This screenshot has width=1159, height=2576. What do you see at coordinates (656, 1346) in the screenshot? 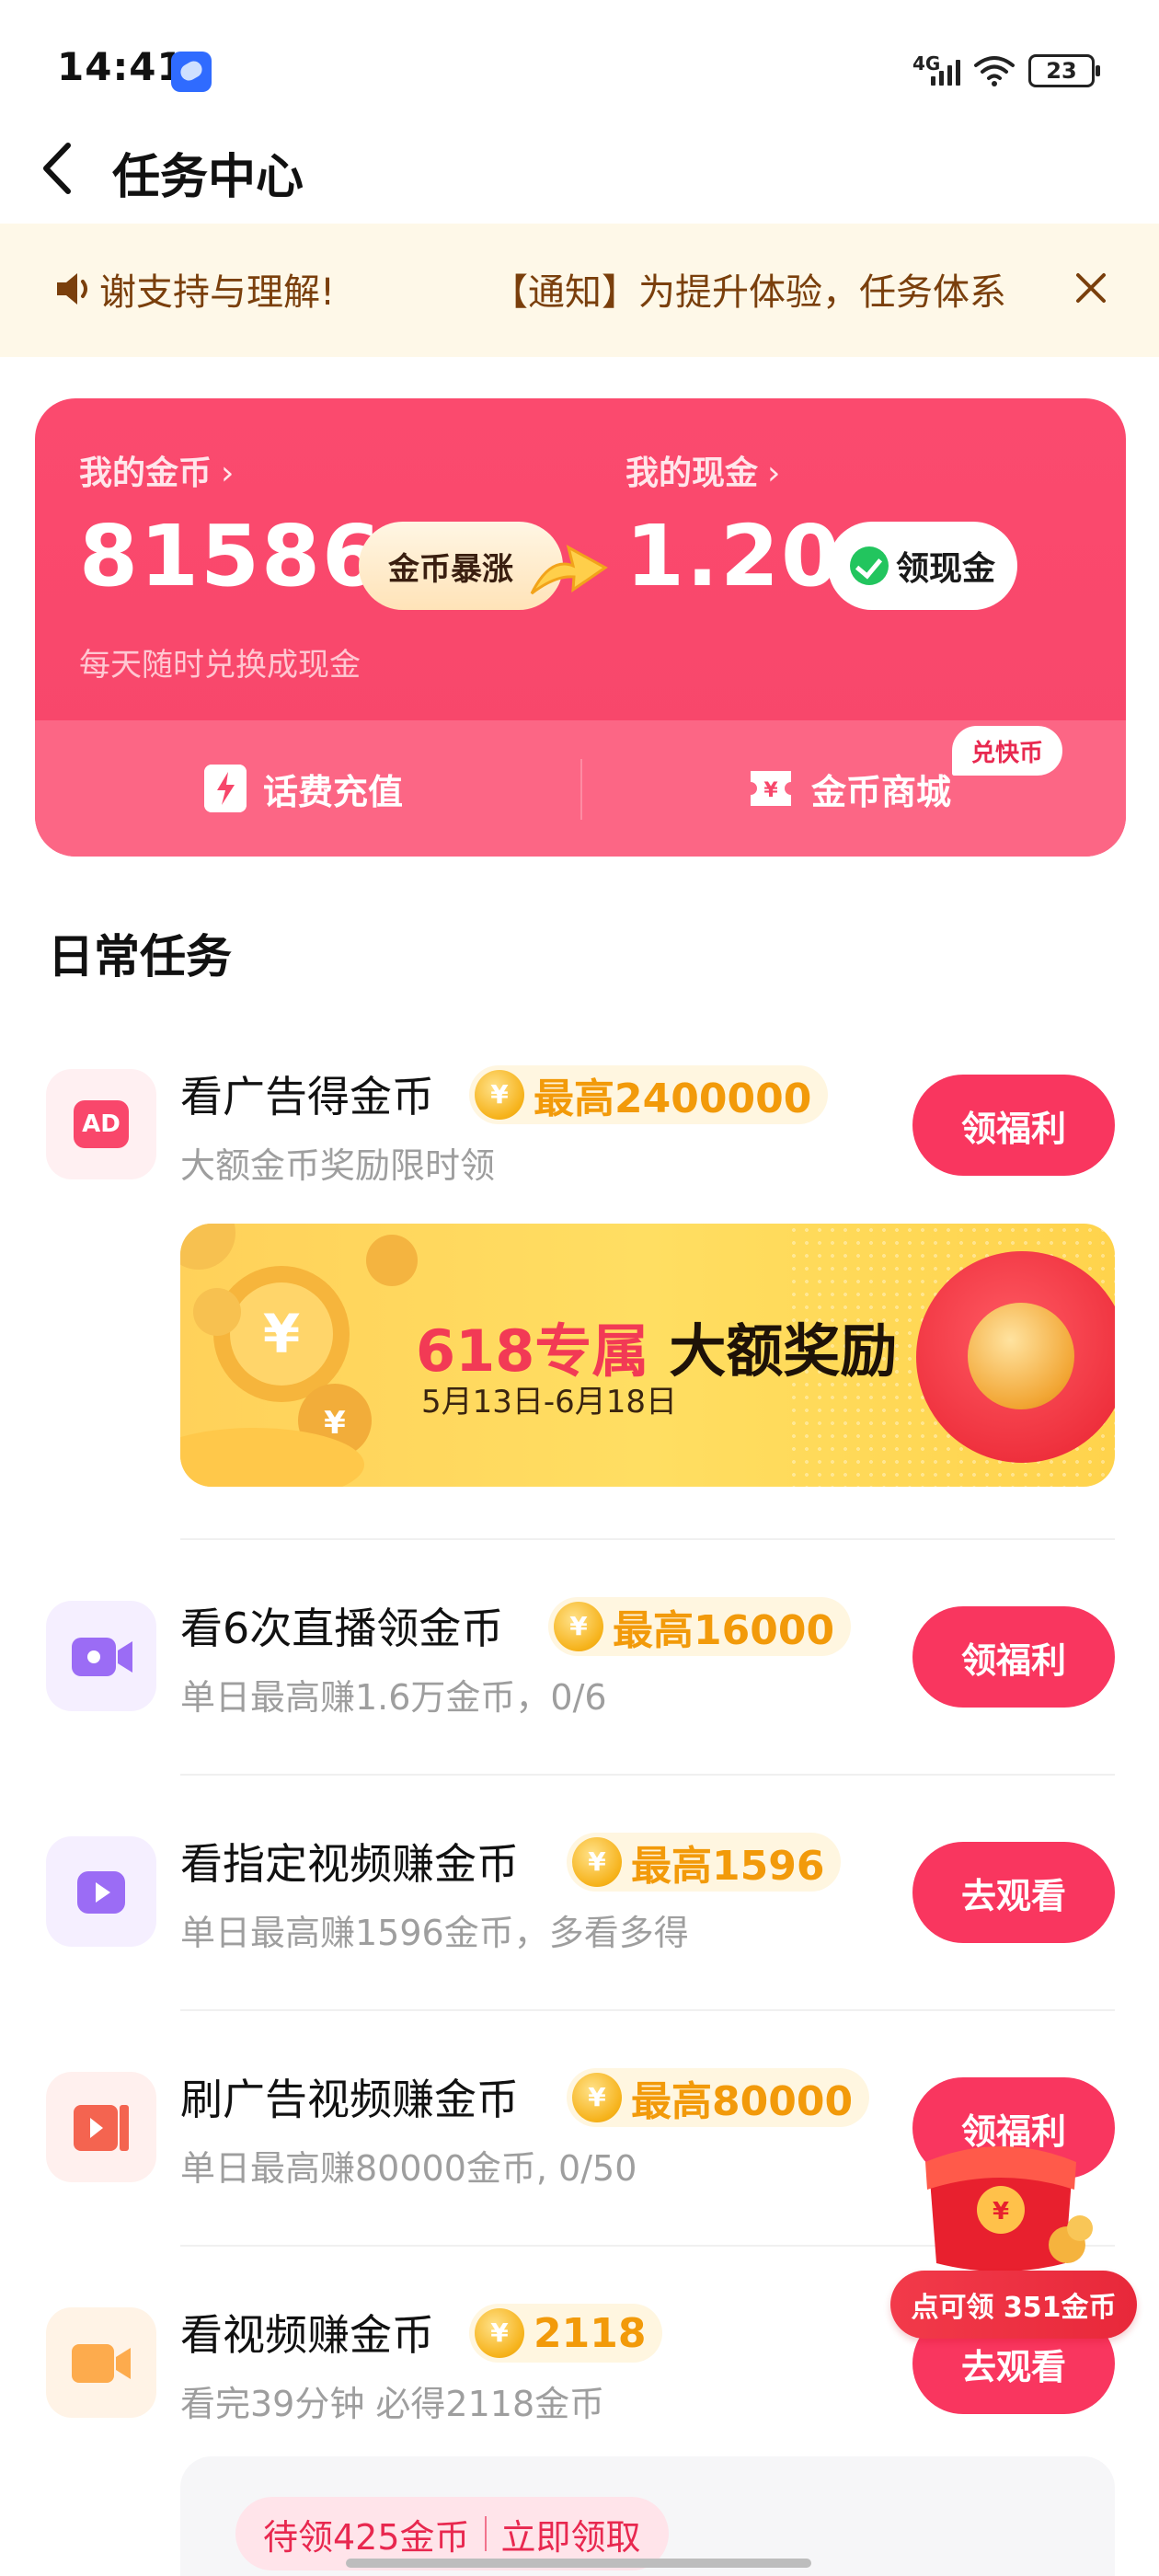
I see `banner-title: 618专属 大额奖励` at bounding box center [656, 1346].